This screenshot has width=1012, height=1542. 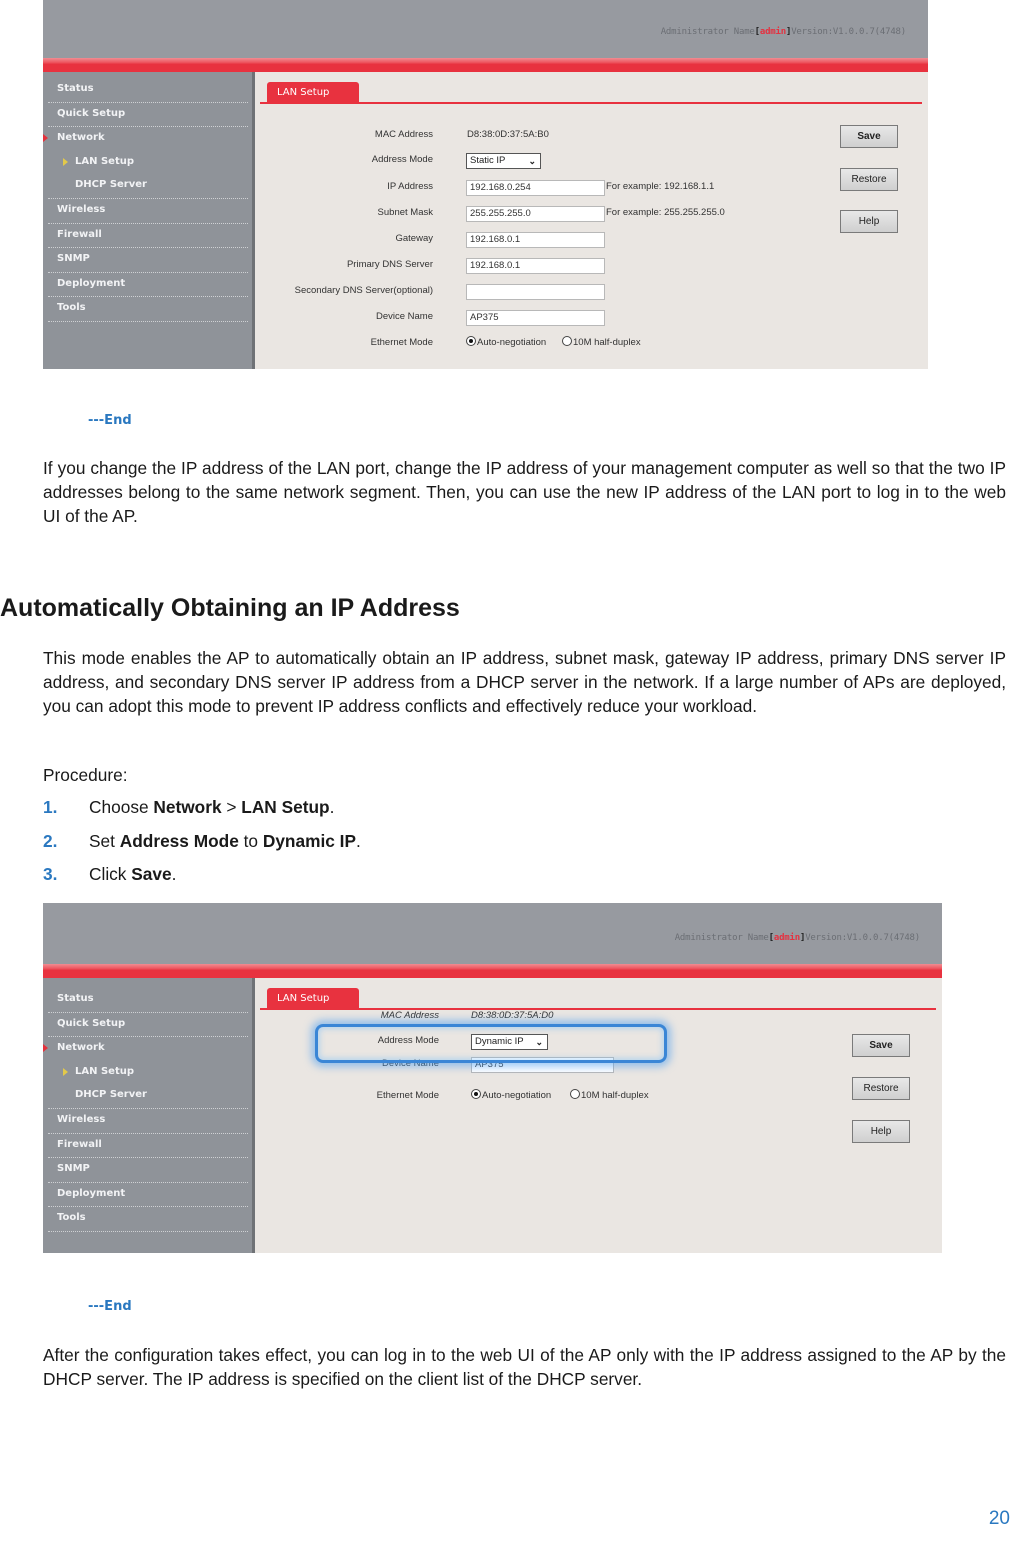 I want to click on mac-address-value: D8:38:0D:37:5A:B0, so click(x=508, y=134).